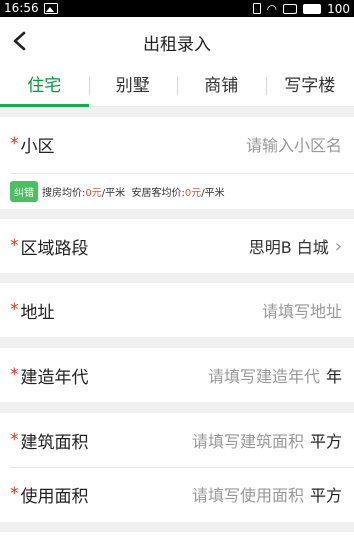  Describe the element at coordinates (177, 494) in the screenshot. I see `usable-area-field: * 使用面积 请填写使用面积 平方` at that location.